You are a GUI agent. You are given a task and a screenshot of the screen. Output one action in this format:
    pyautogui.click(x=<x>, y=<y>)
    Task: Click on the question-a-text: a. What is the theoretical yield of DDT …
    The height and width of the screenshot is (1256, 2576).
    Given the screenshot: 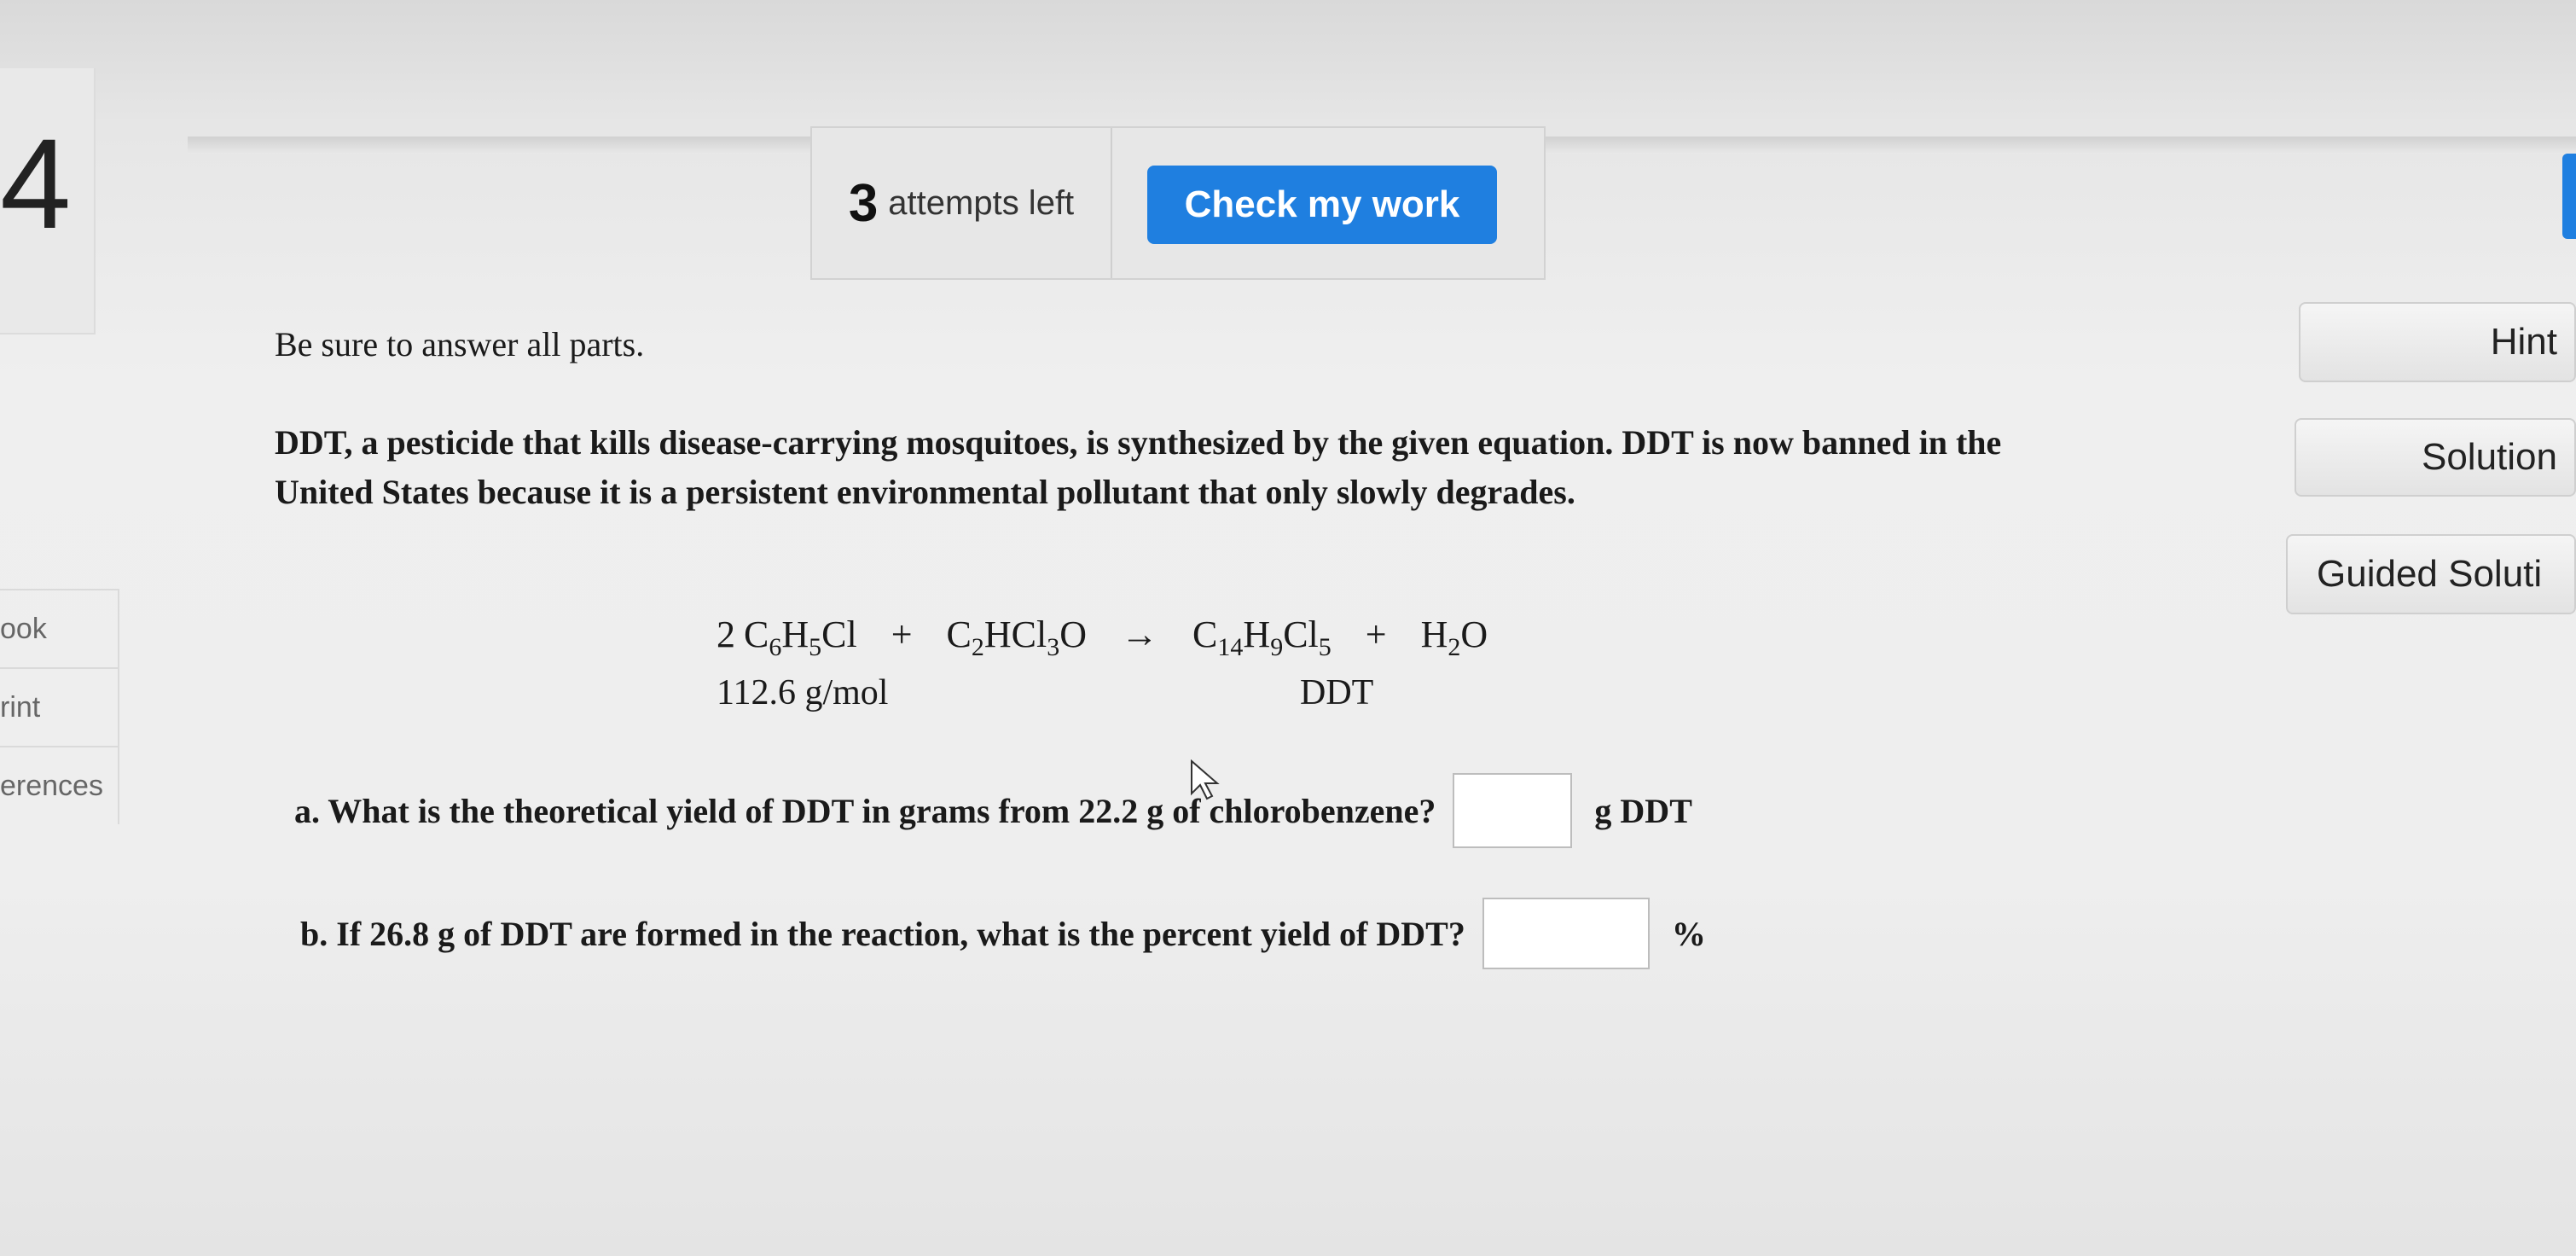 What is the action you would take?
    pyautogui.click(x=865, y=810)
    